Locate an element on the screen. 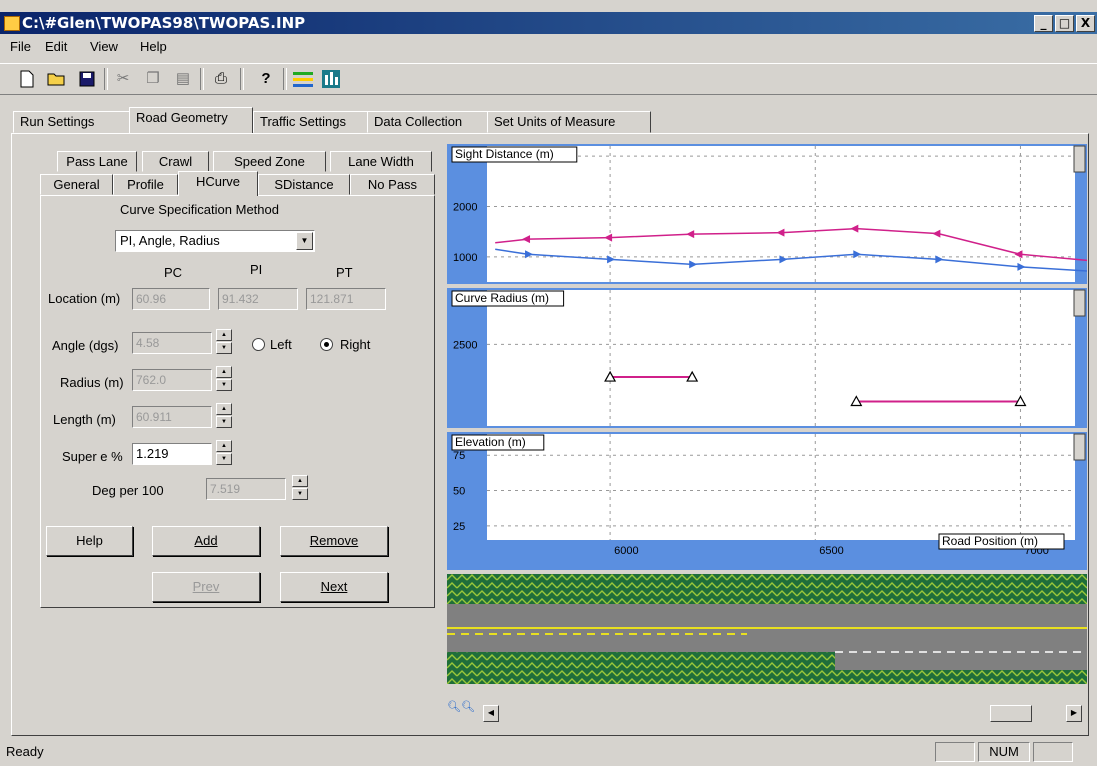 The height and width of the screenshot is (766, 1097). close-button: X is located at coordinates (1085, 23).